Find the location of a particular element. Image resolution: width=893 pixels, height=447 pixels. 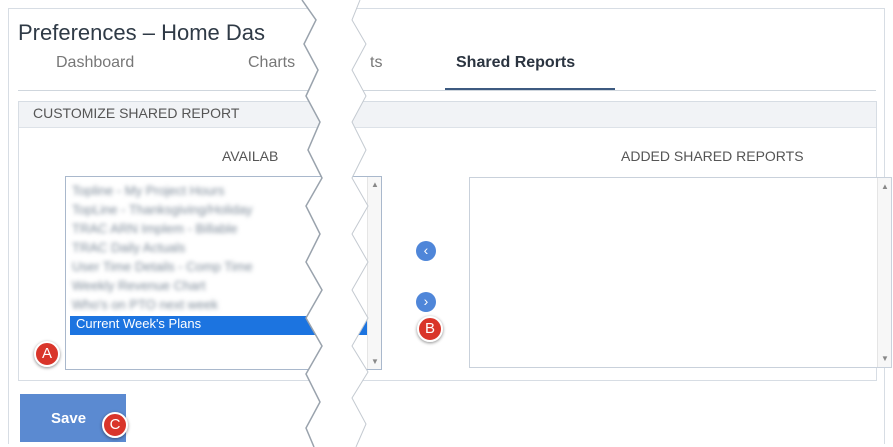

tabs-divider is located at coordinates (447, 90).